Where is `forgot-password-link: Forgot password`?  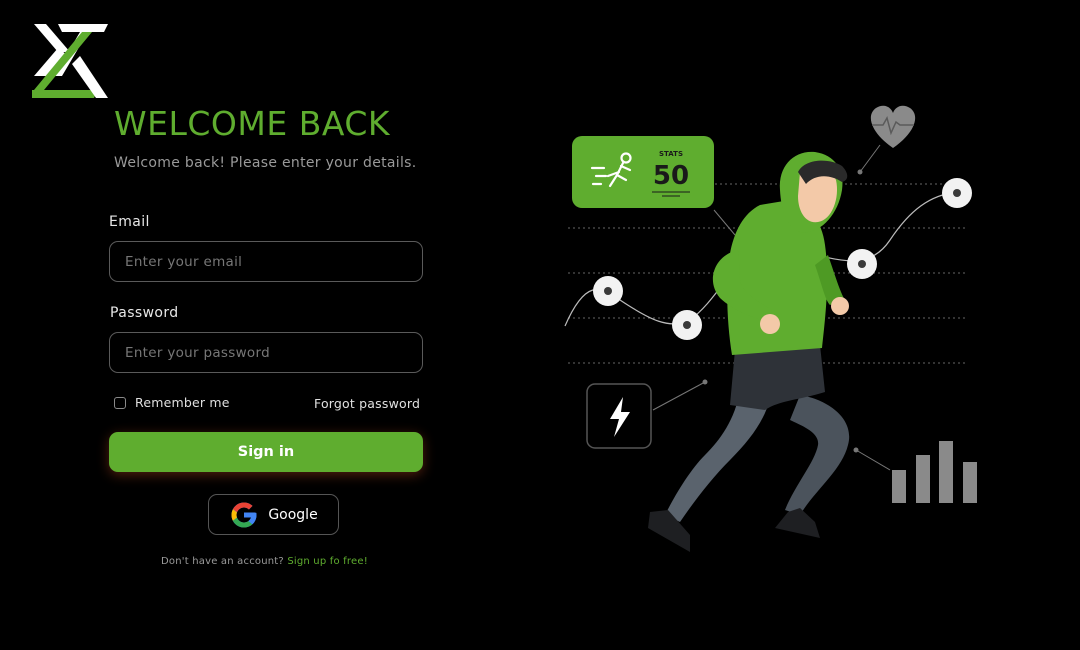
forgot-password-link: Forgot password is located at coordinates (367, 403).